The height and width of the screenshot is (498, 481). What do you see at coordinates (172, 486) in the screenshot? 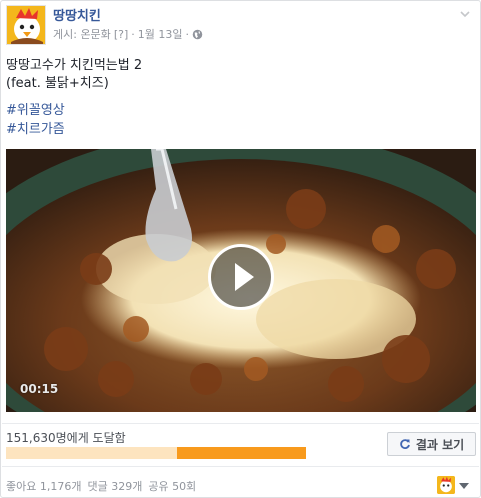
I see `shares-count: 공유 50회` at bounding box center [172, 486].